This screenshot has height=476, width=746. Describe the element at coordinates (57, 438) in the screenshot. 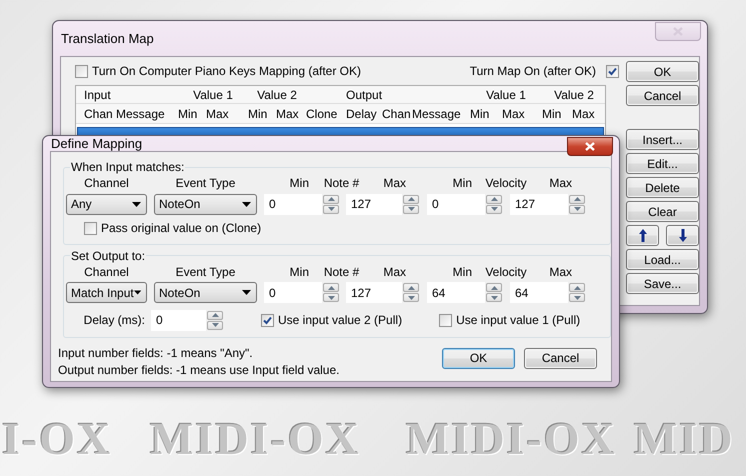

I see `wallpaper-logo: I-OX` at that location.